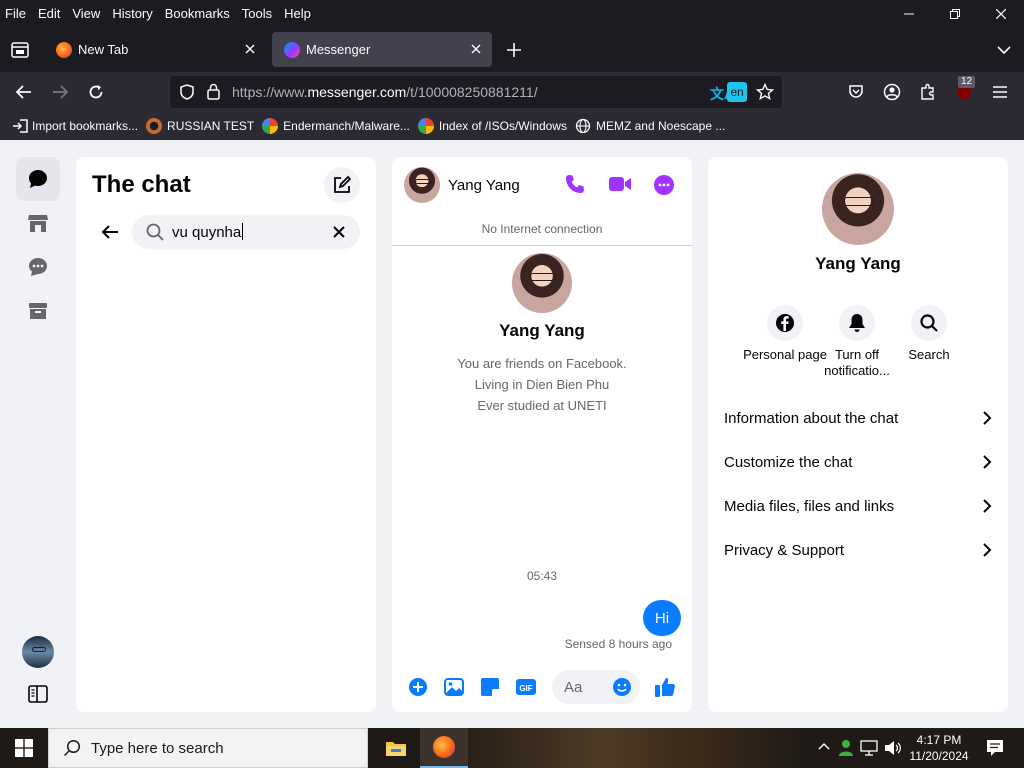 Image resolution: width=1024 pixels, height=768 pixels. What do you see at coordinates (928, 92) in the screenshot?
I see `extensions-button` at bounding box center [928, 92].